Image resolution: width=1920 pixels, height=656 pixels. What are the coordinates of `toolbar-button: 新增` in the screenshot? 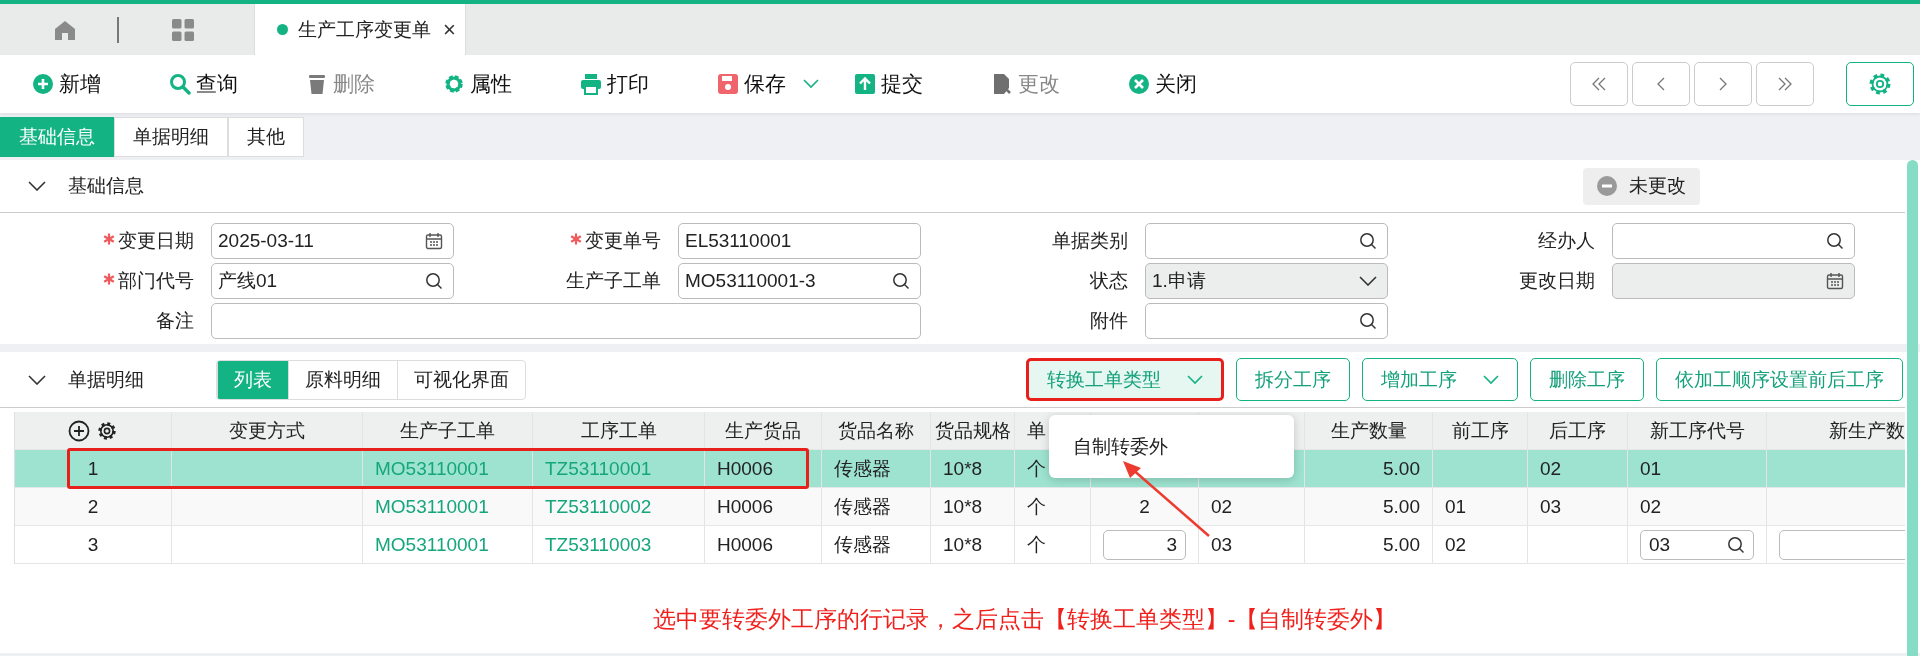 It's located at (88, 84).